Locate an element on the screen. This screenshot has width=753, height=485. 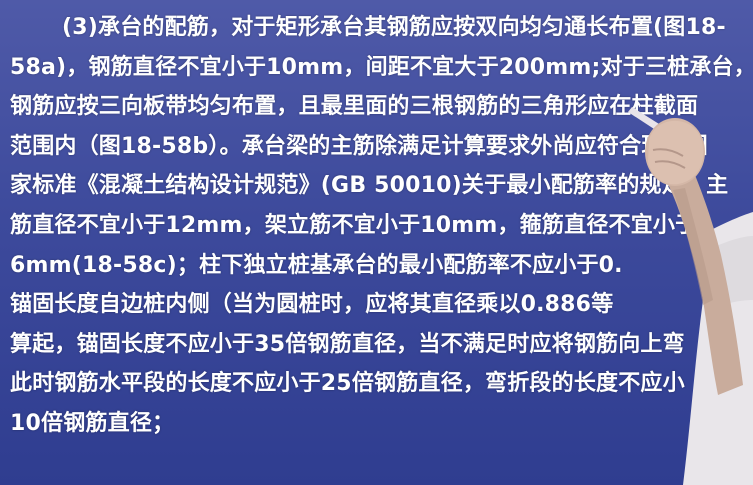
text-line: 范围内（图18-58b）。承台梁的主筋除满足计算要求外尚应符合现行国 is located at coordinates (359, 146).